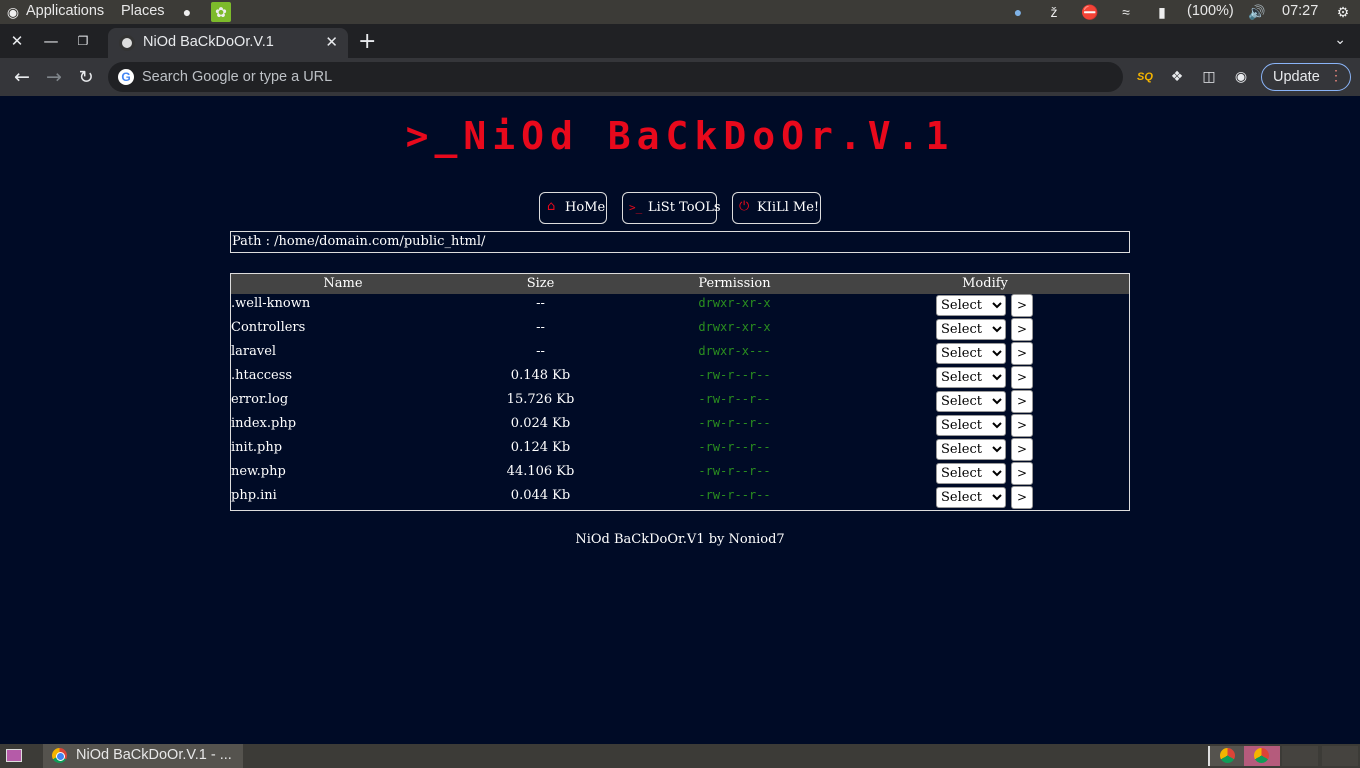 This screenshot has width=1360, height=768. Describe the element at coordinates (263, 423) in the screenshot. I see `file-name-link: index.php` at that location.